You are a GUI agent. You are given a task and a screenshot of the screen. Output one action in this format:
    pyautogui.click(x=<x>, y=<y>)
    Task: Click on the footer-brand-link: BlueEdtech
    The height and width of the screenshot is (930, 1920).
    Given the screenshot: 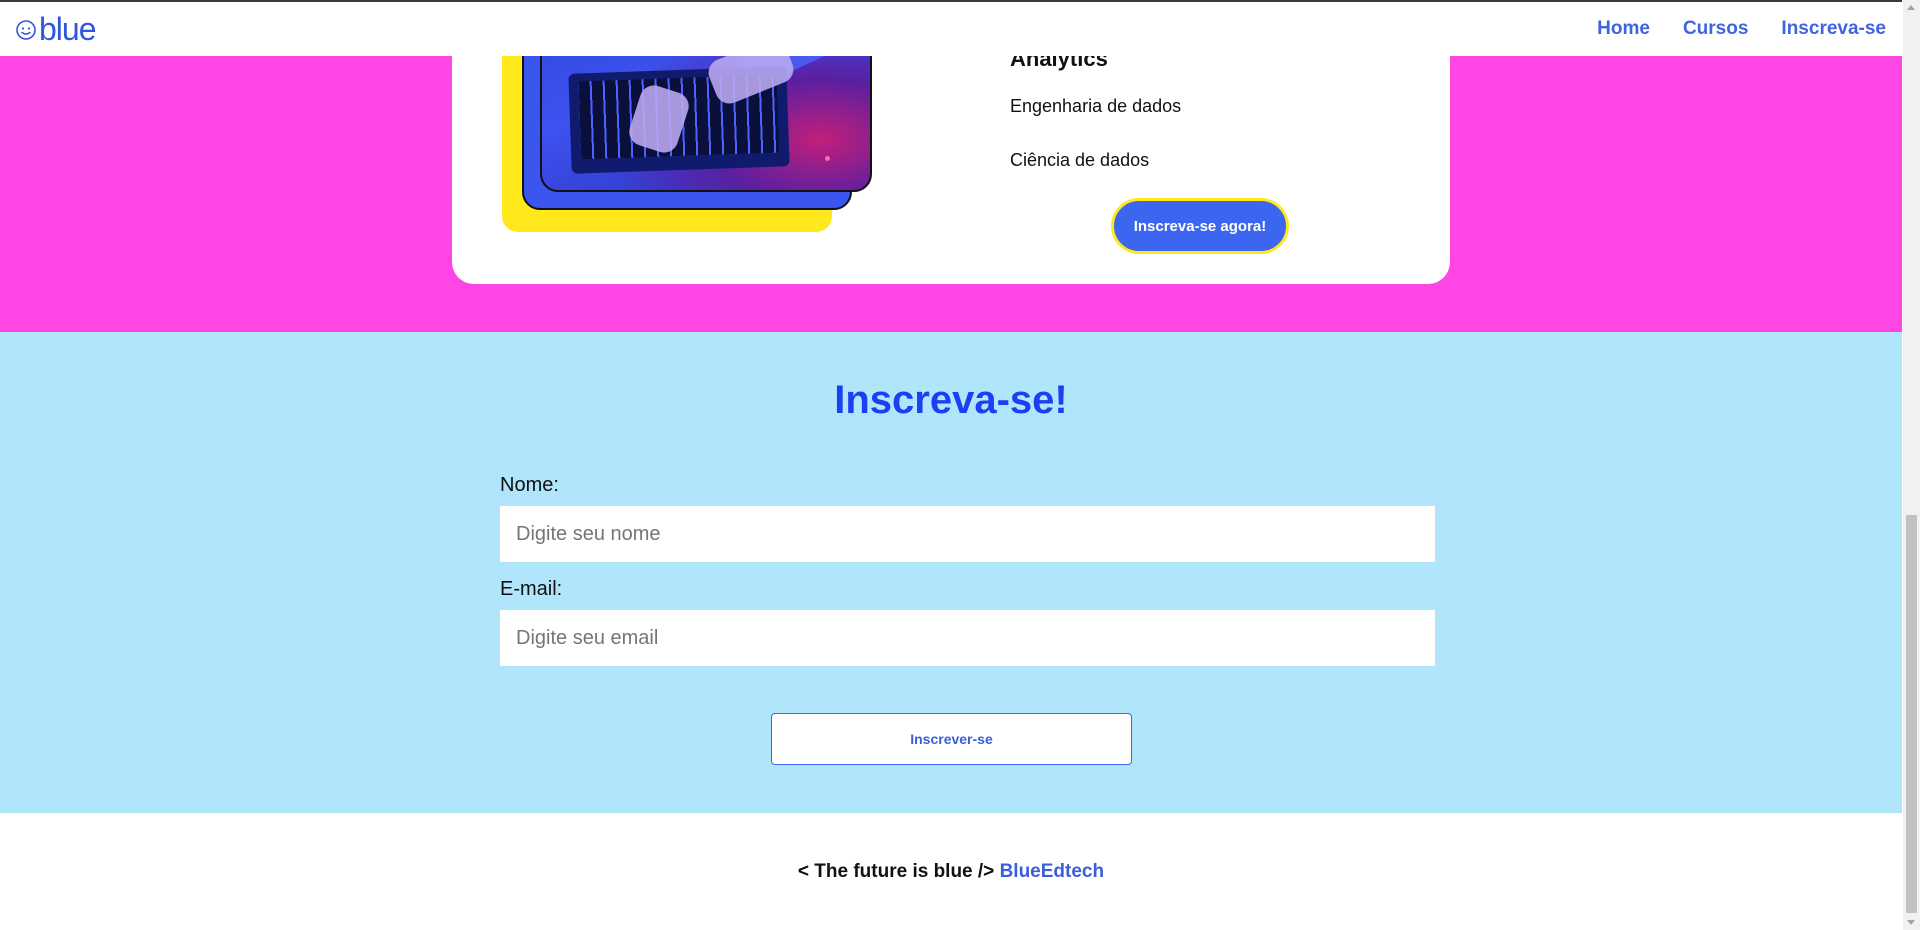 What is the action you would take?
    pyautogui.click(x=1052, y=871)
    